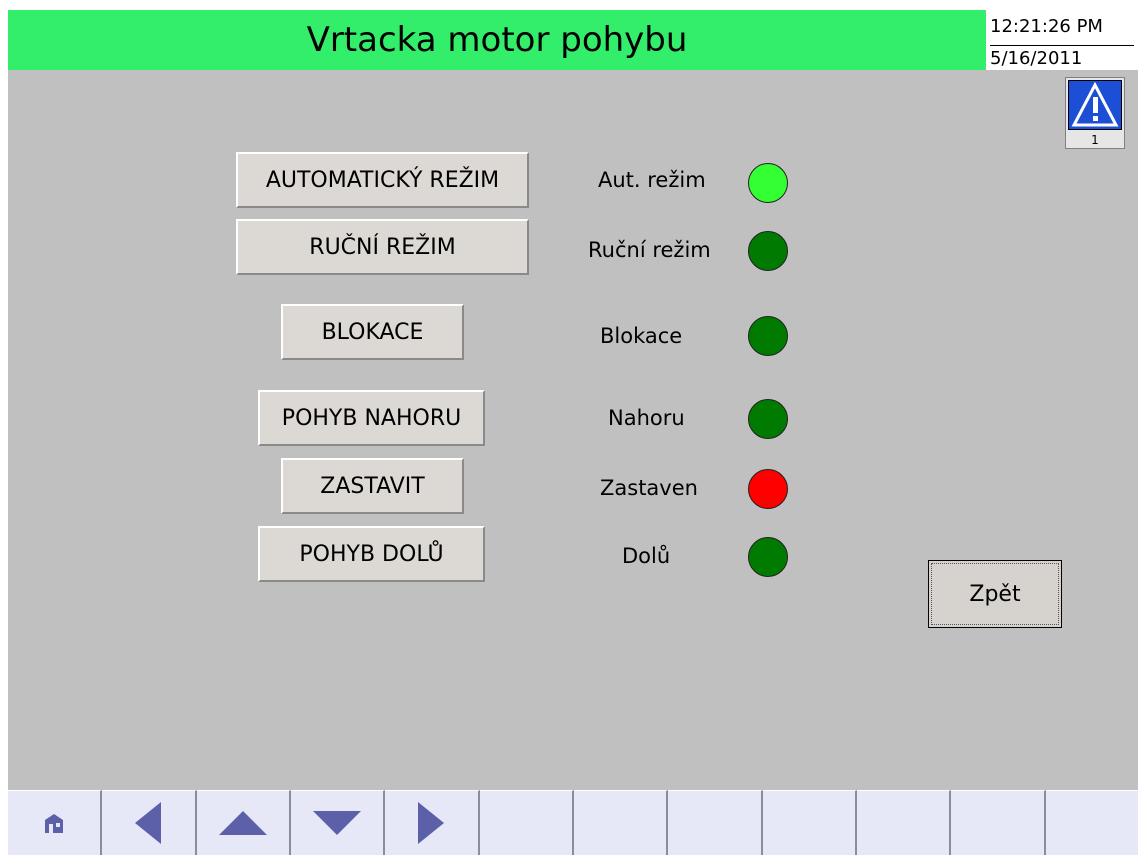 This screenshot has height=855, width=1138. What do you see at coordinates (768, 183) in the screenshot?
I see `automatic-mode-indicator` at bounding box center [768, 183].